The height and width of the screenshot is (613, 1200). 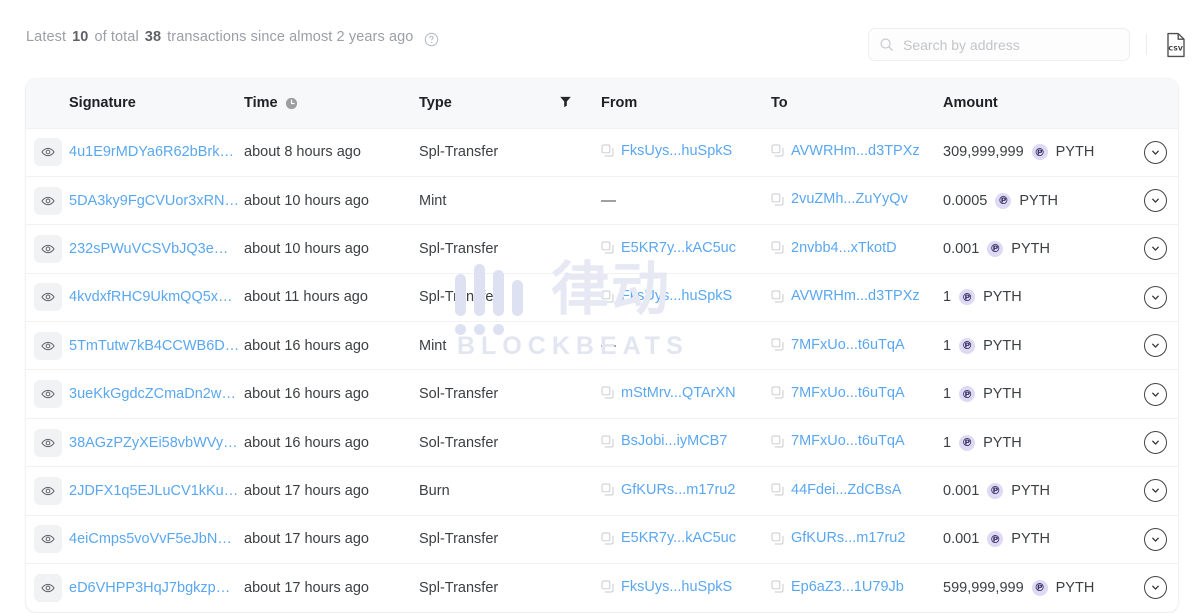 What do you see at coordinates (678, 393) in the screenshot?
I see `from-address-link: mStMrv...QTArXN` at bounding box center [678, 393].